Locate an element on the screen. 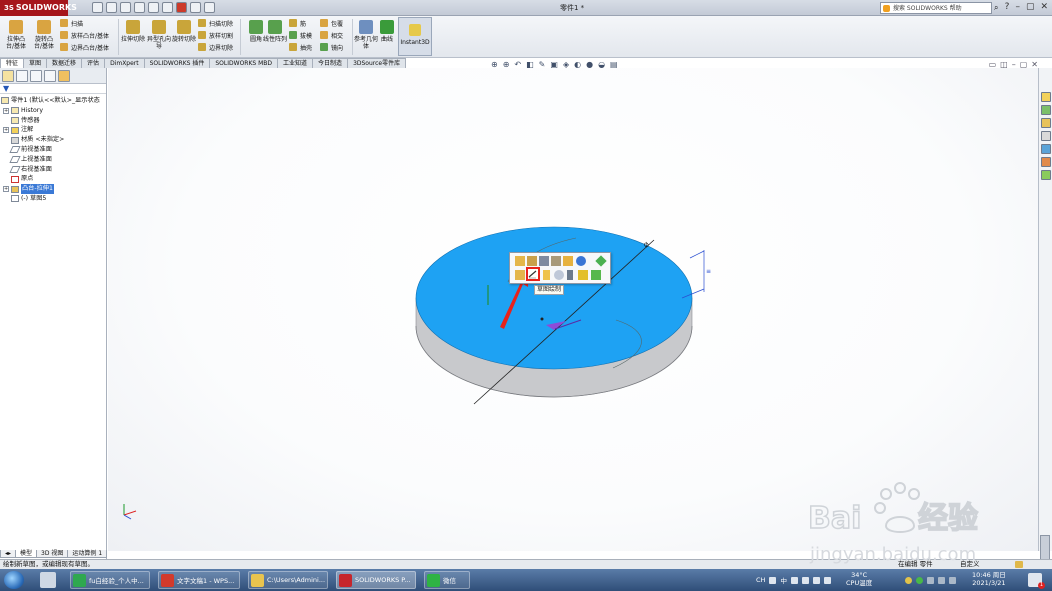  tree-item-front-plane: 前视基准面 is located at coordinates (53, 150).